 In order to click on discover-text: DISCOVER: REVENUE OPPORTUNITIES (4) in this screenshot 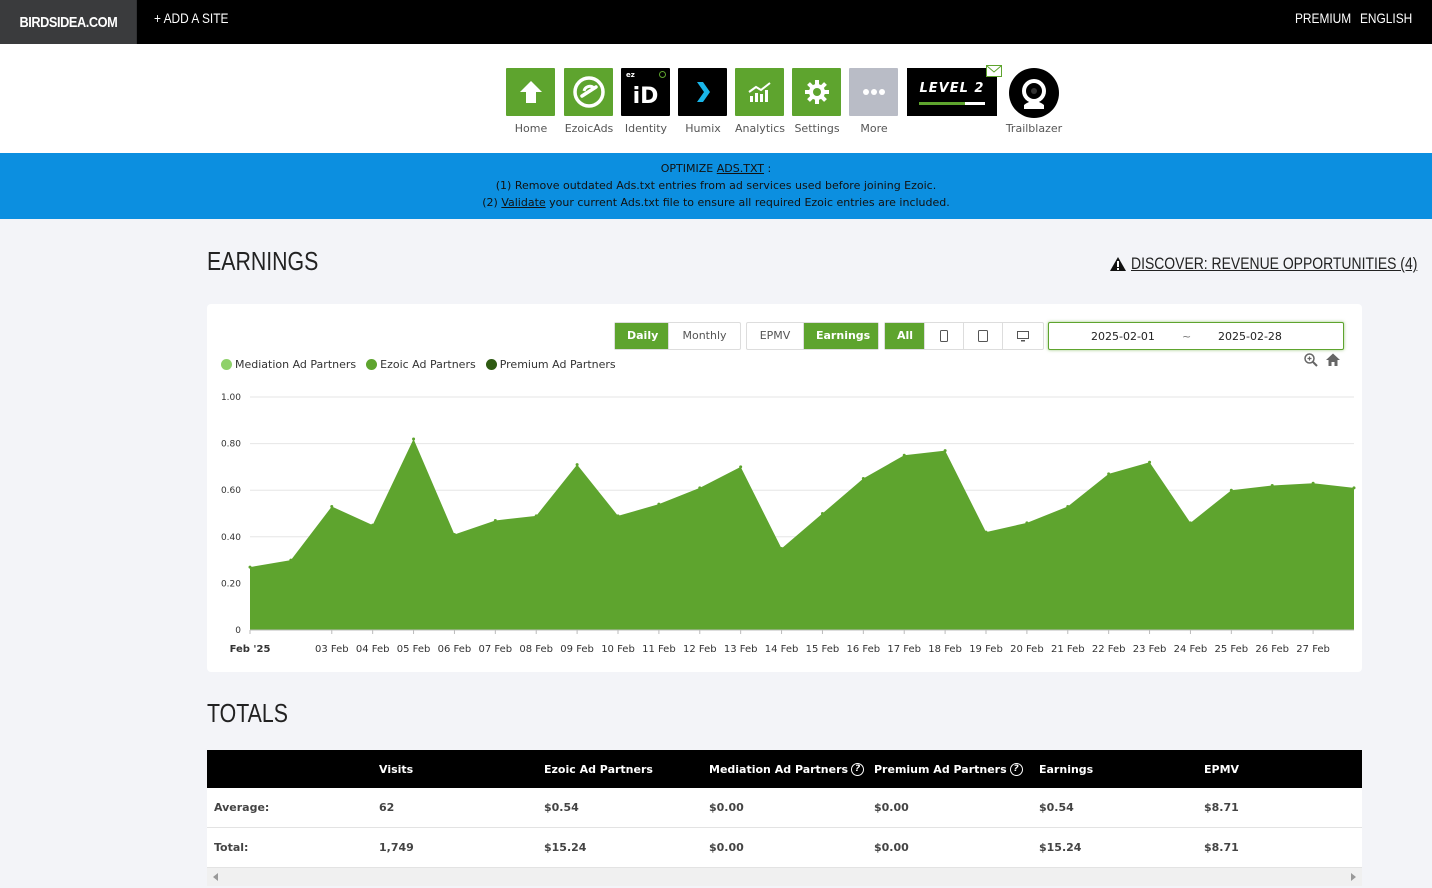, I will do `click(1274, 263)`.